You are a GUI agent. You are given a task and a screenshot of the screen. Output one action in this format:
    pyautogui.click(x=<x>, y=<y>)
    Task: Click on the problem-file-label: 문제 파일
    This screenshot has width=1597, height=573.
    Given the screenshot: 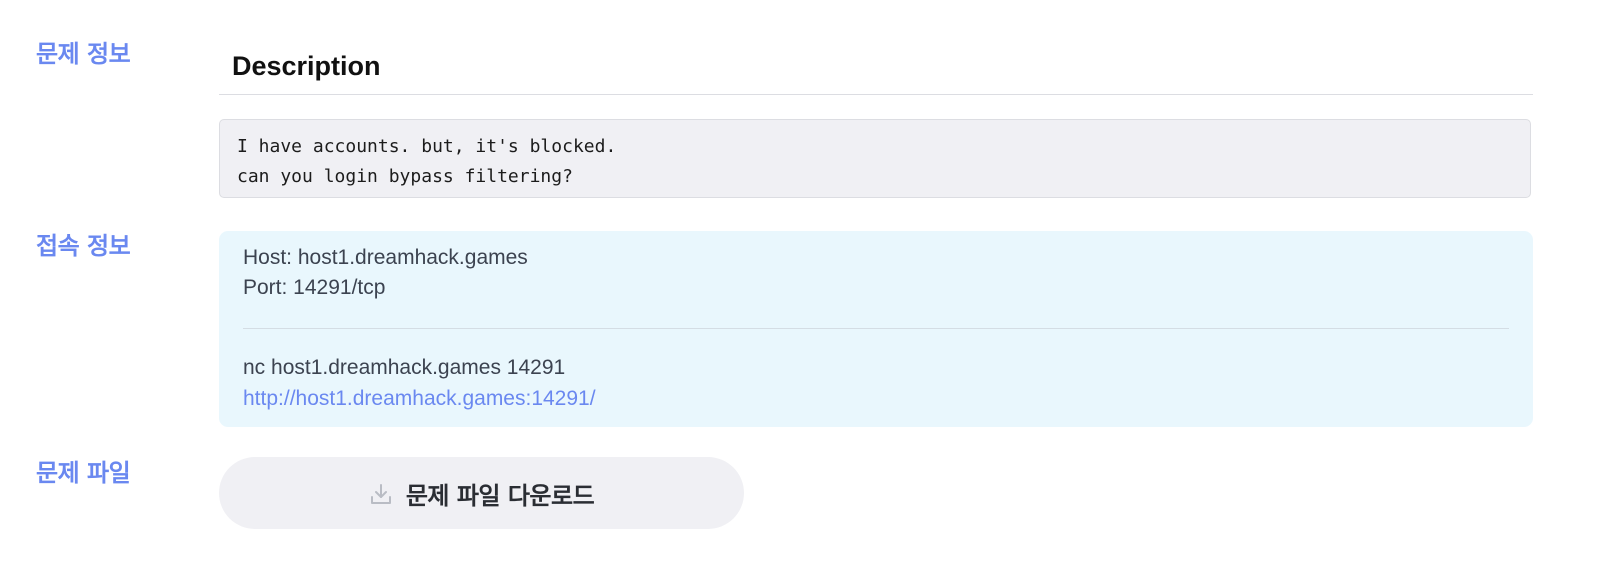 What is the action you would take?
    pyautogui.click(x=83, y=473)
    